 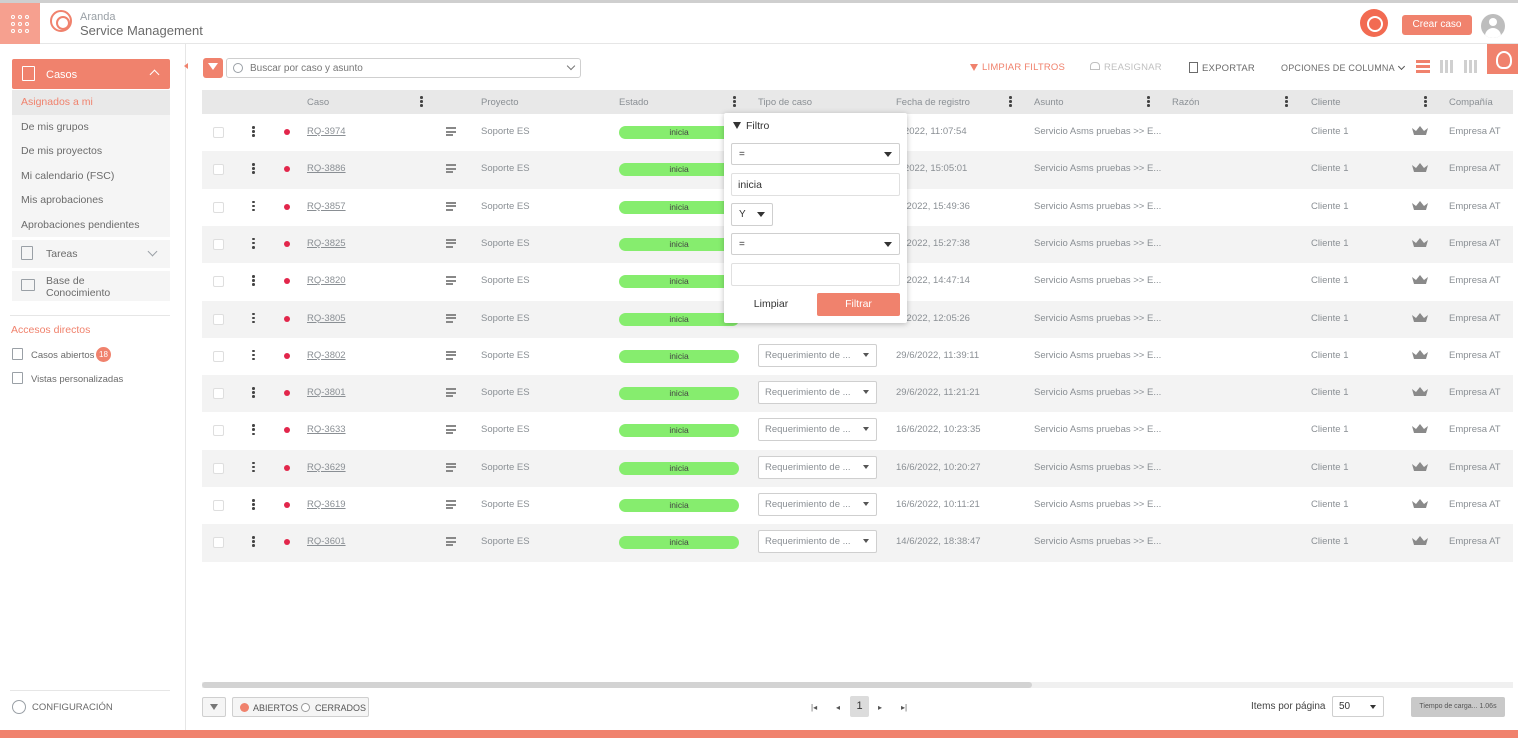 What do you see at coordinates (91, 254) in the screenshot?
I see `sidebar-item-tareas: Tareas` at bounding box center [91, 254].